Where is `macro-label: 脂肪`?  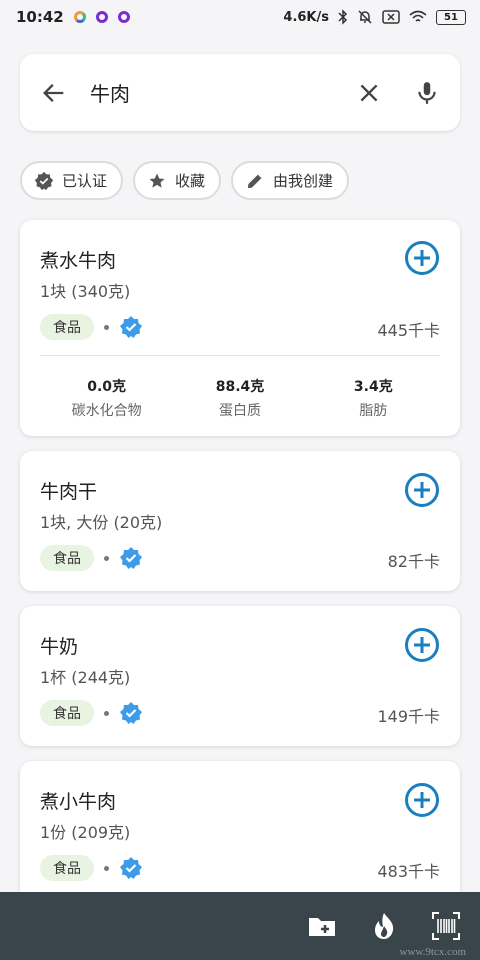
macro-label: 脂肪 is located at coordinates (373, 411).